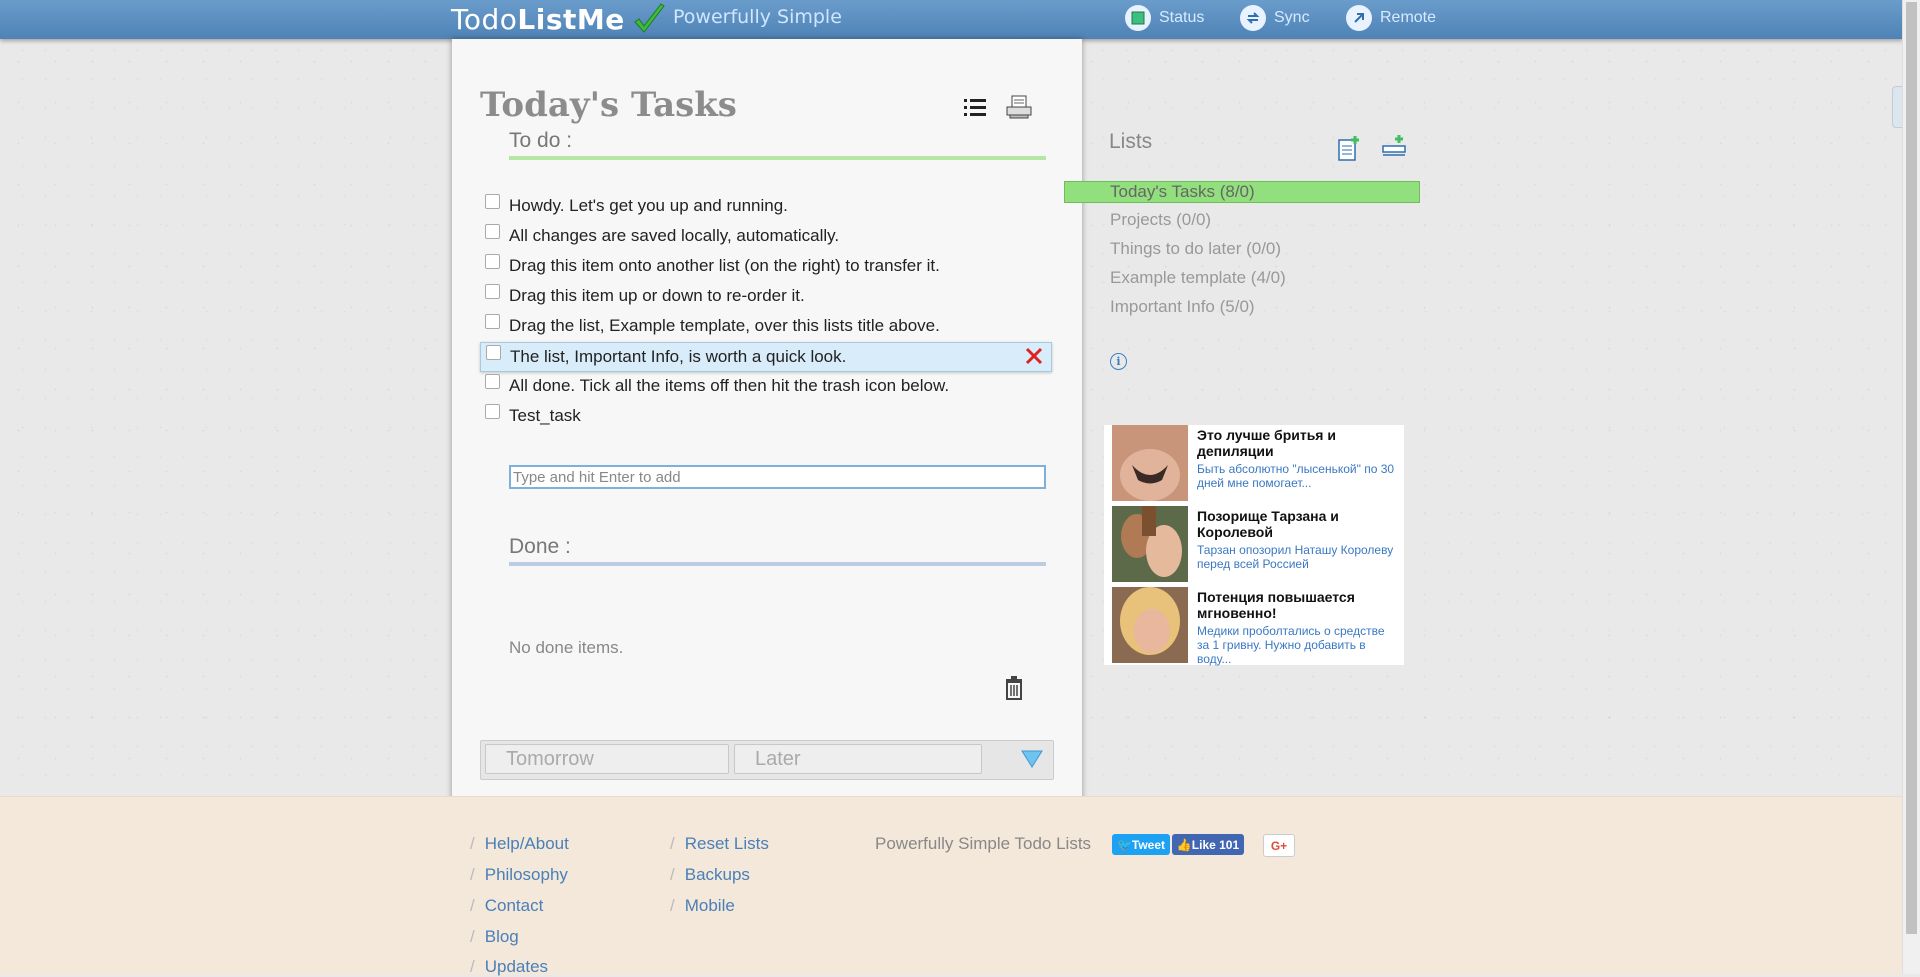  Describe the element at coordinates (519, 844) in the screenshot. I see `footer-link-help: / Help/About` at that location.